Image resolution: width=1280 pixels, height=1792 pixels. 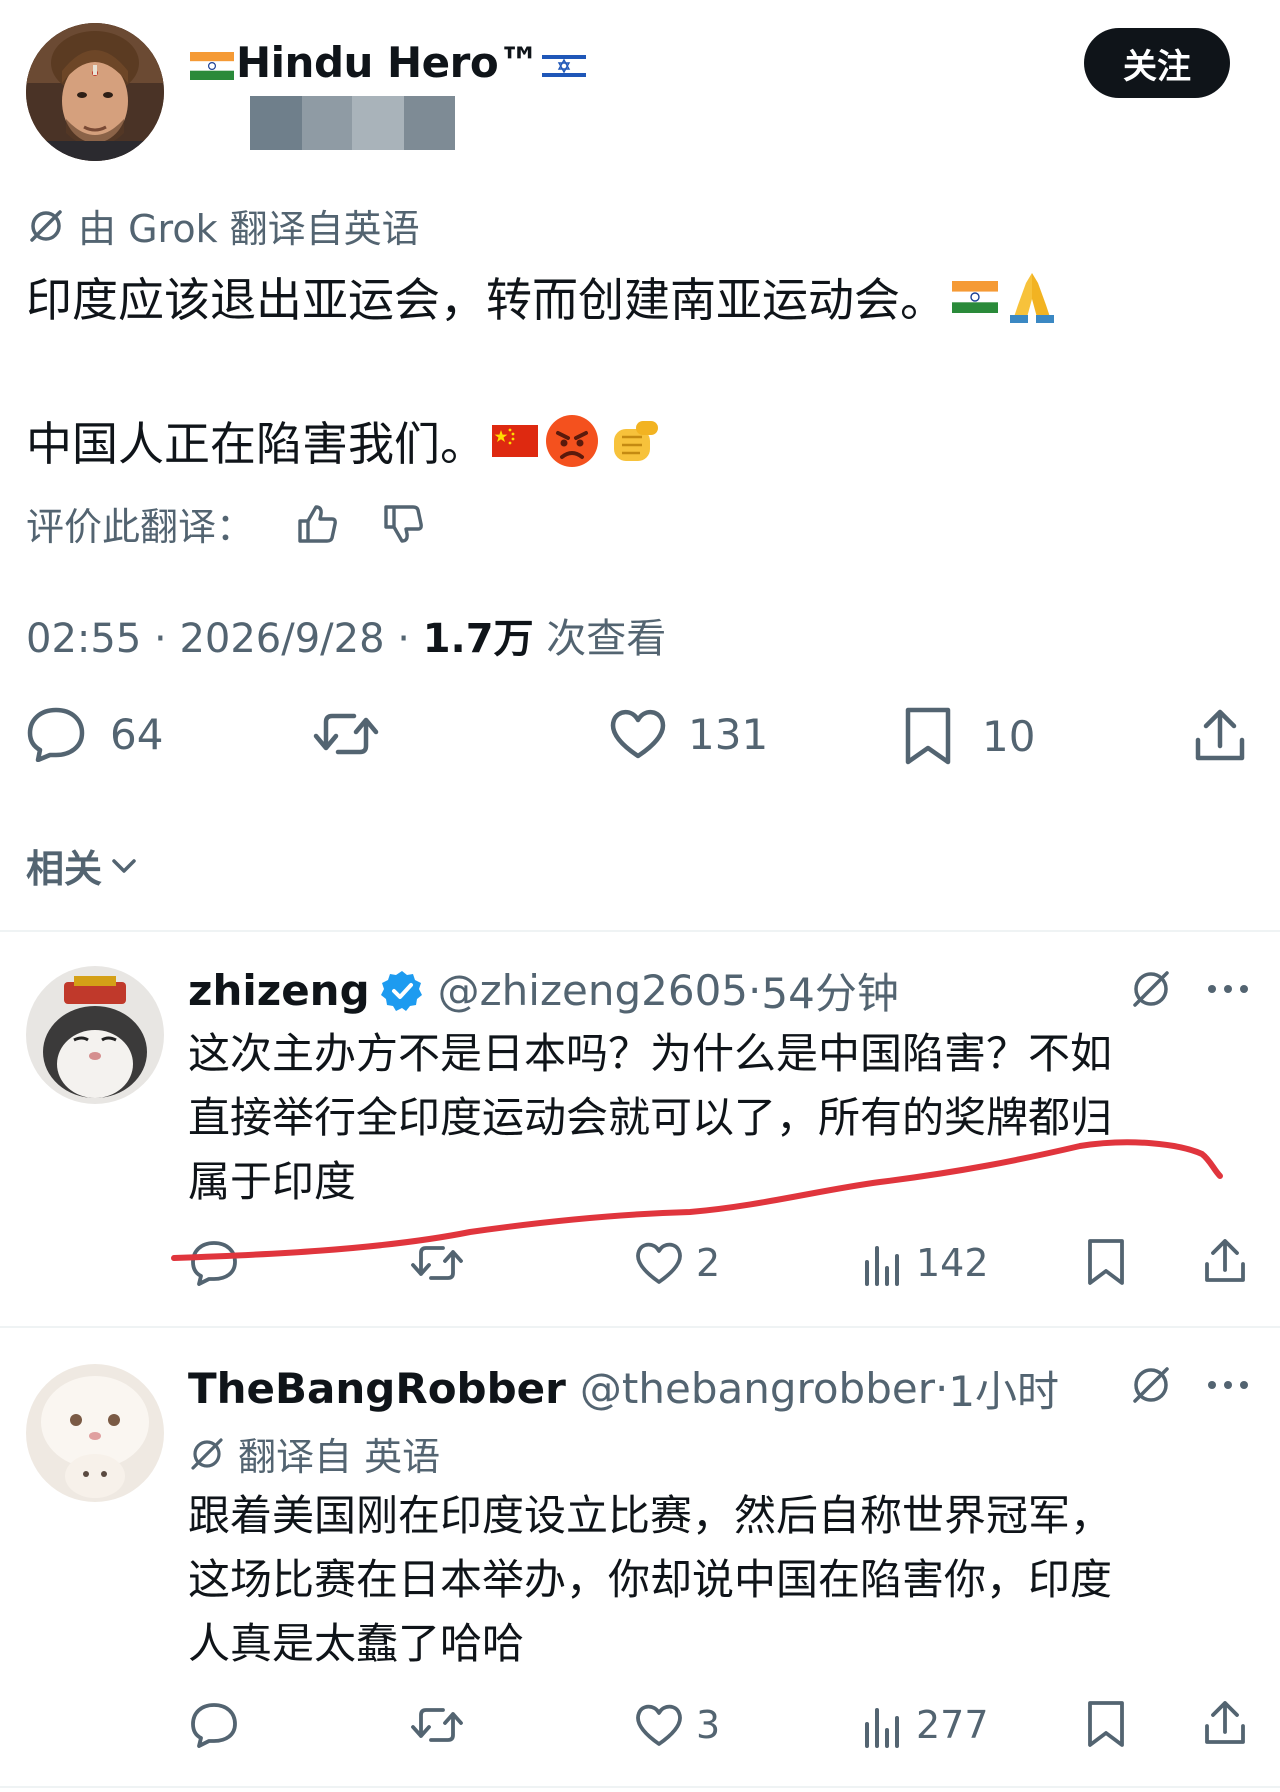 What do you see at coordinates (636, 441) in the screenshot?
I see `fist-pointing-icon` at bounding box center [636, 441].